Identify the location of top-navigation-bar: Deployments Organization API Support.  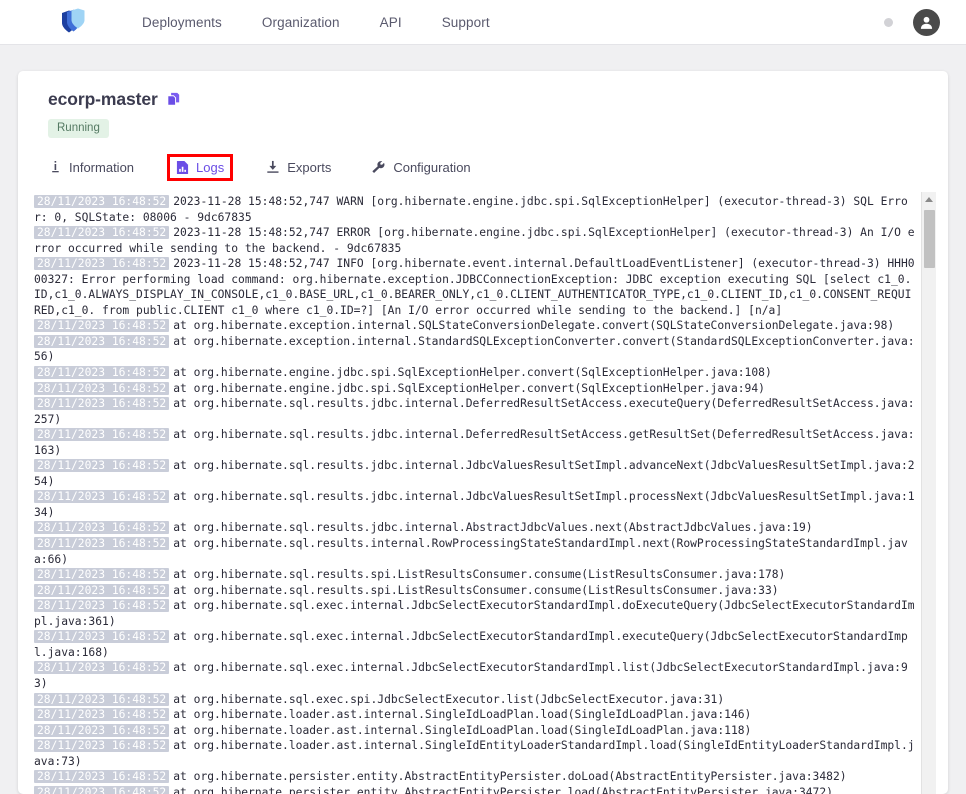
(483, 22).